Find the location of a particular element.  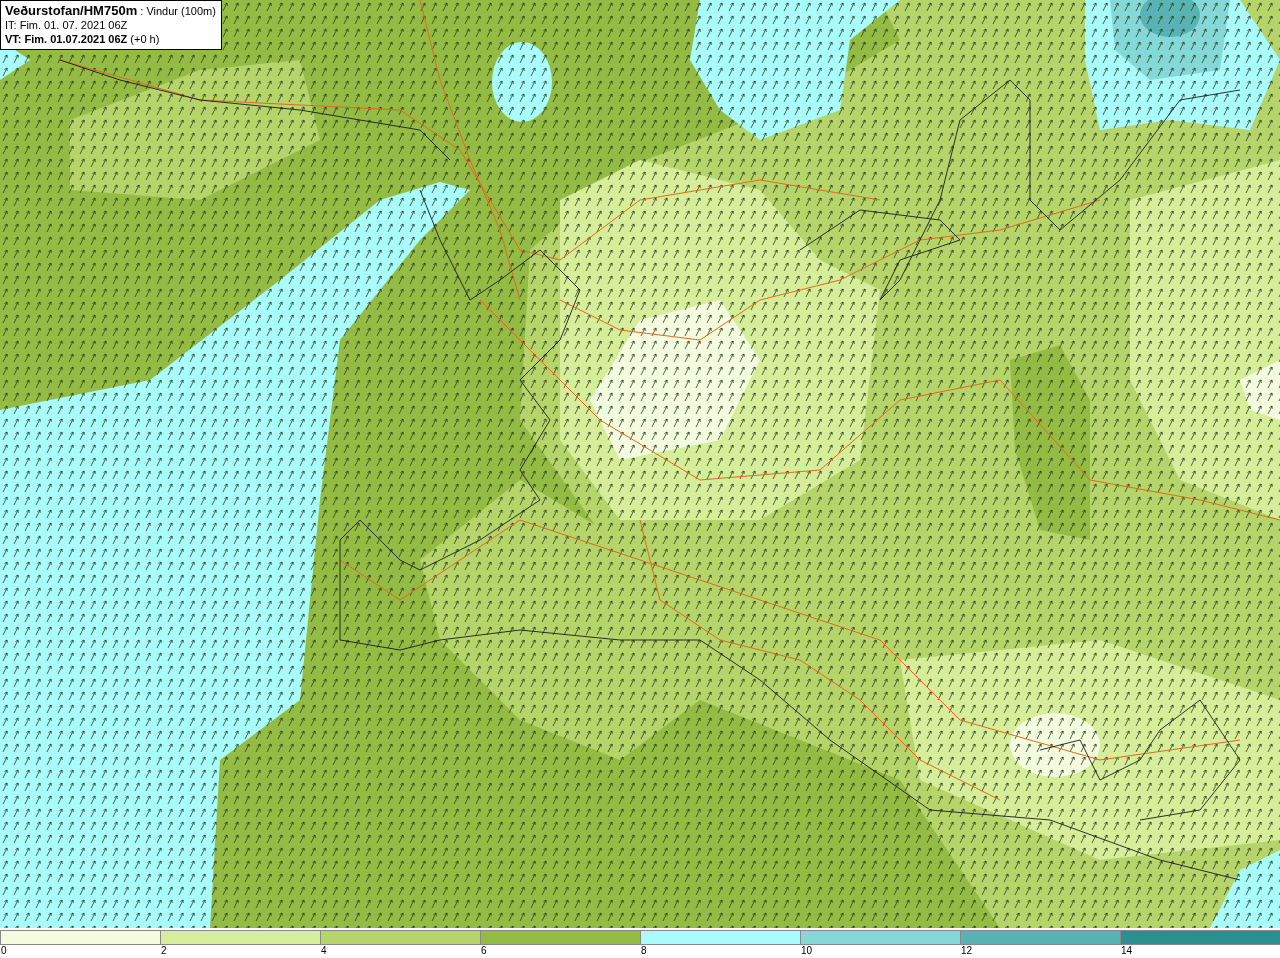

valid-time: VT: Fim. 01.07.2021 06Z is located at coordinates (66, 39).